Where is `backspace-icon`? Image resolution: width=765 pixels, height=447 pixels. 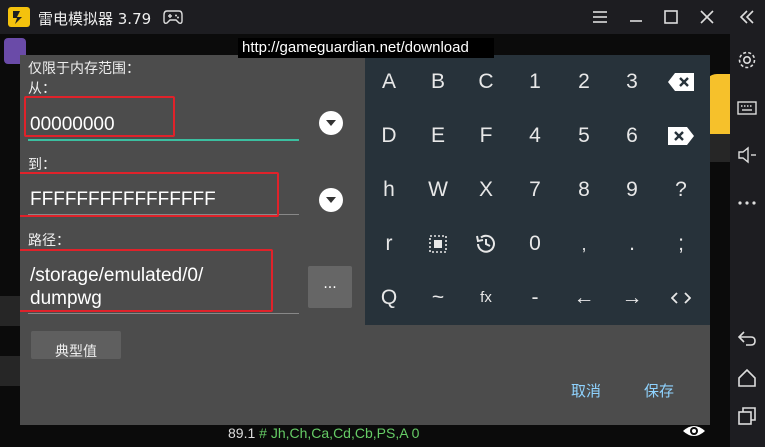
backspace-icon is located at coordinates (681, 82).